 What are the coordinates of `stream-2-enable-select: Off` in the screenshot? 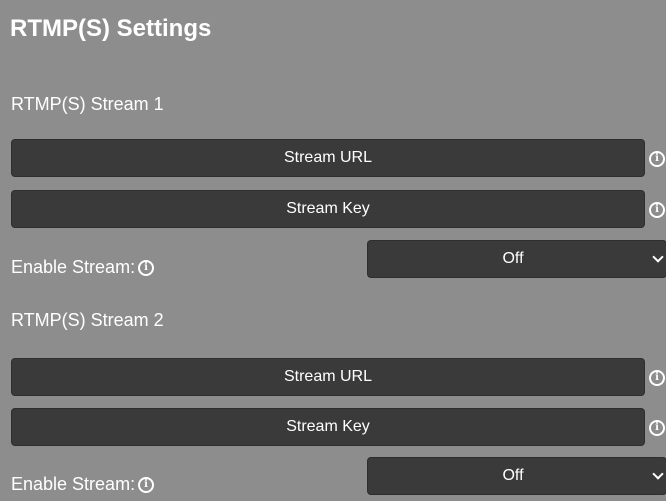 It's located at (517, 476).